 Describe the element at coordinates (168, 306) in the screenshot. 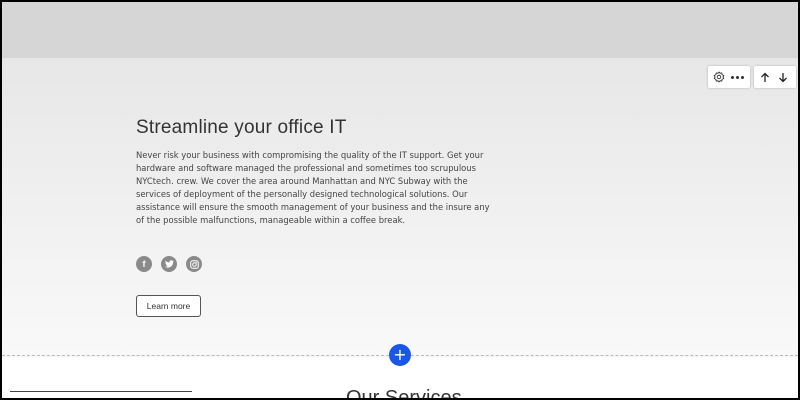

I see `learn-more-button: Learn more` at that location.